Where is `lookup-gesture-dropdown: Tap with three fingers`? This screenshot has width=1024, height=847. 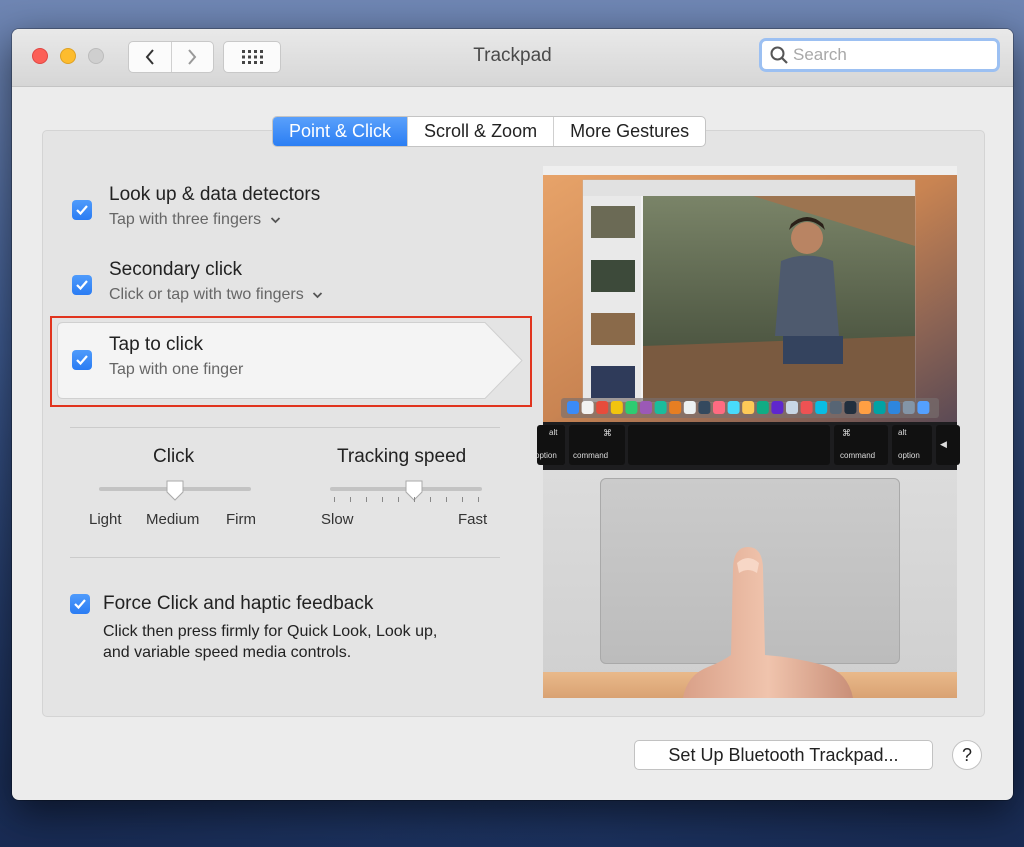
lookup-gesture-dropdown: Tap with three fingers is located at coordinates (195, 220).